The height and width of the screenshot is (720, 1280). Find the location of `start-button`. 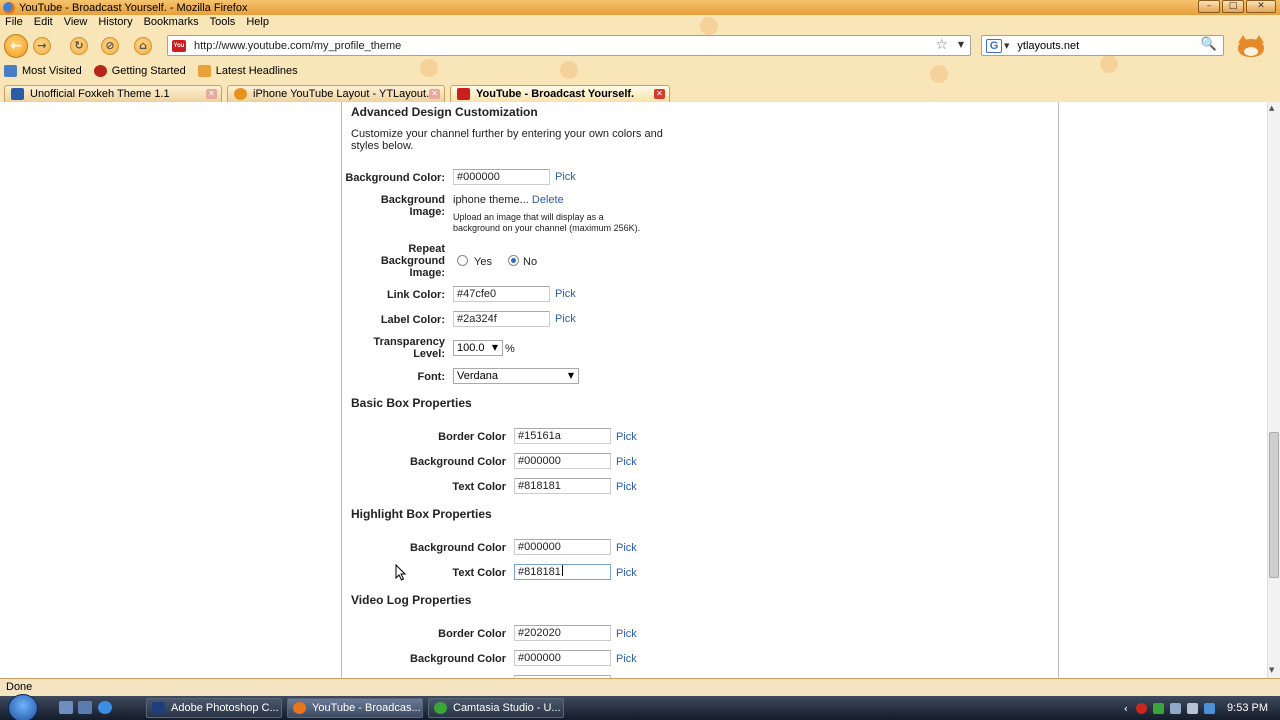

start-button is located at coordinates (23, 707).